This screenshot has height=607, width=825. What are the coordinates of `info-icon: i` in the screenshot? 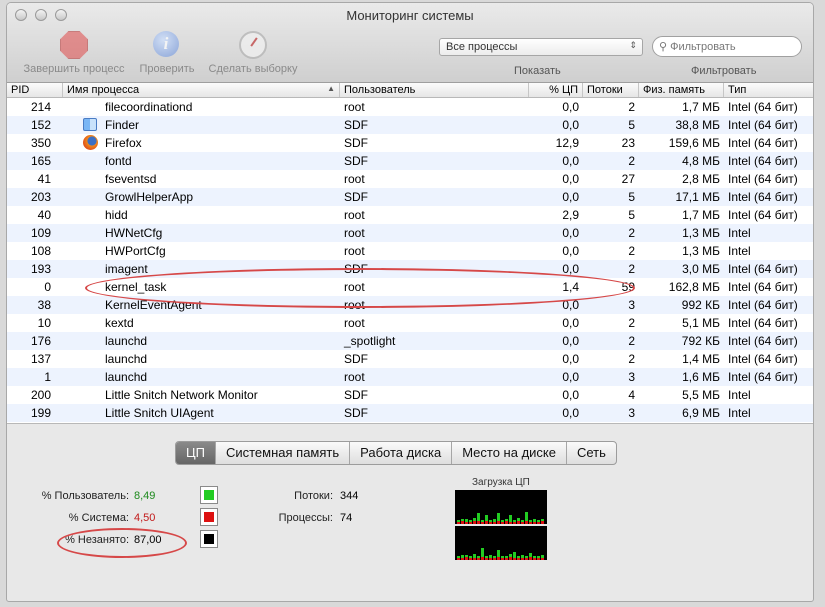 It's located at (166, 44).